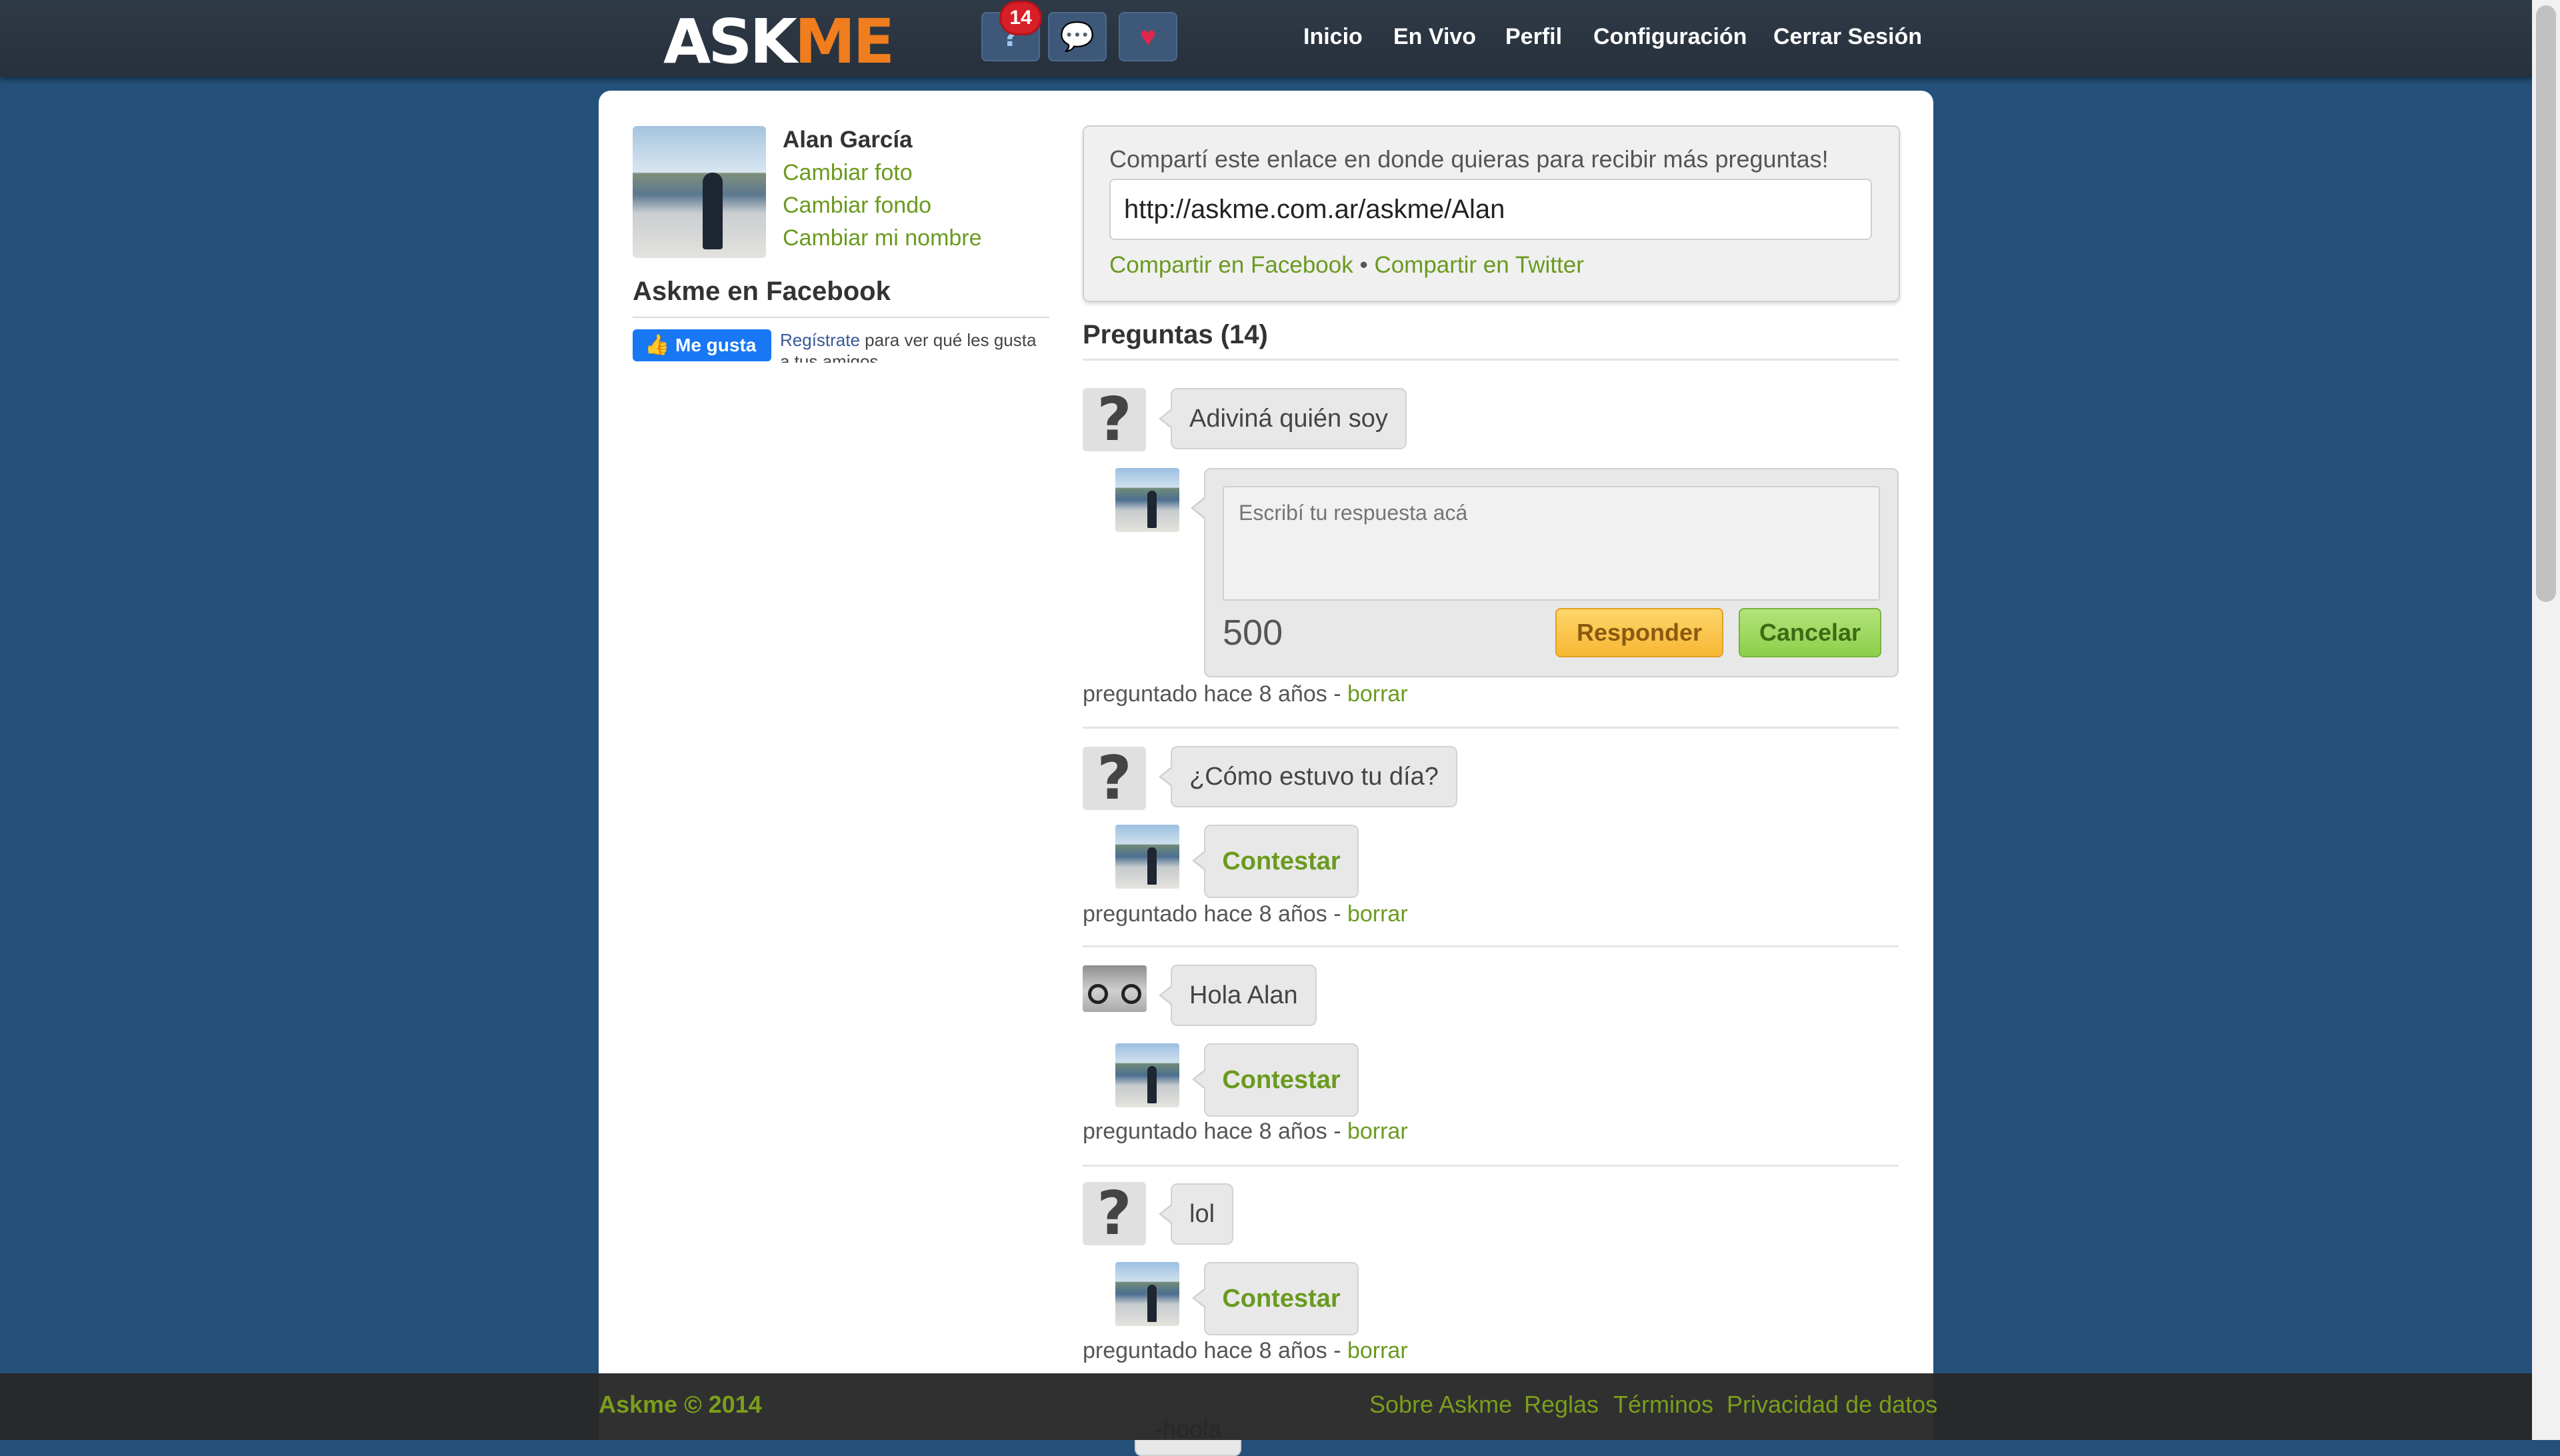 The height and width of the screenshot is (1456, 2560). I want to click on likes-notifications-button: ♥, so click(1148, 36).